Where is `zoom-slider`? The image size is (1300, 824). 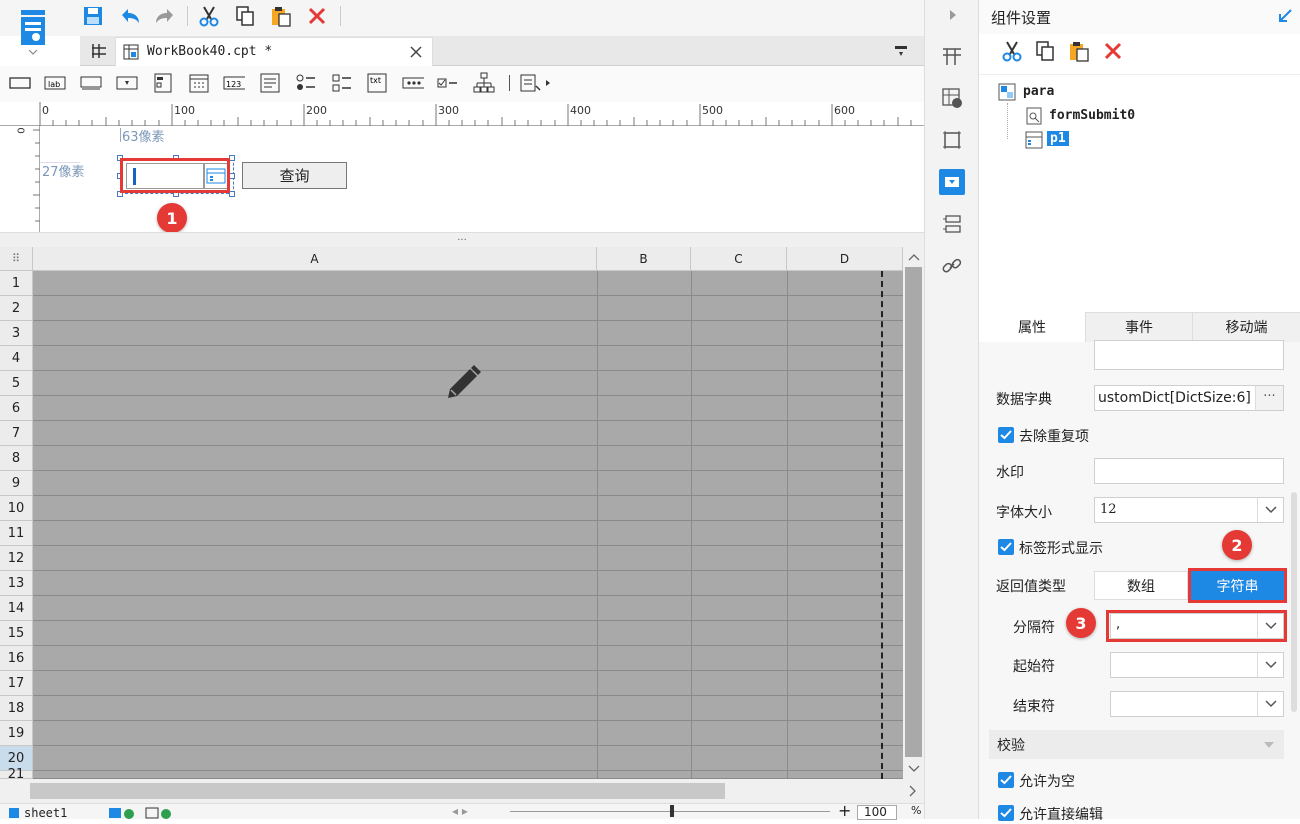 zoom-slider is located at coordinates (670, 811).